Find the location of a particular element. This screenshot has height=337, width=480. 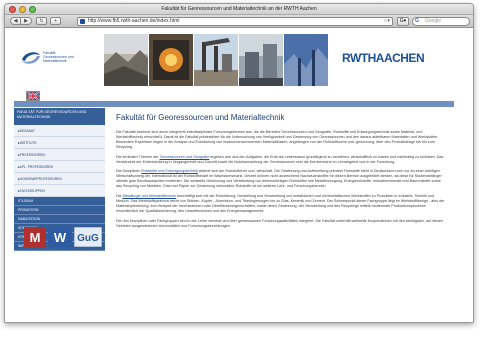

header-divider is located at coordinates (234, 104).